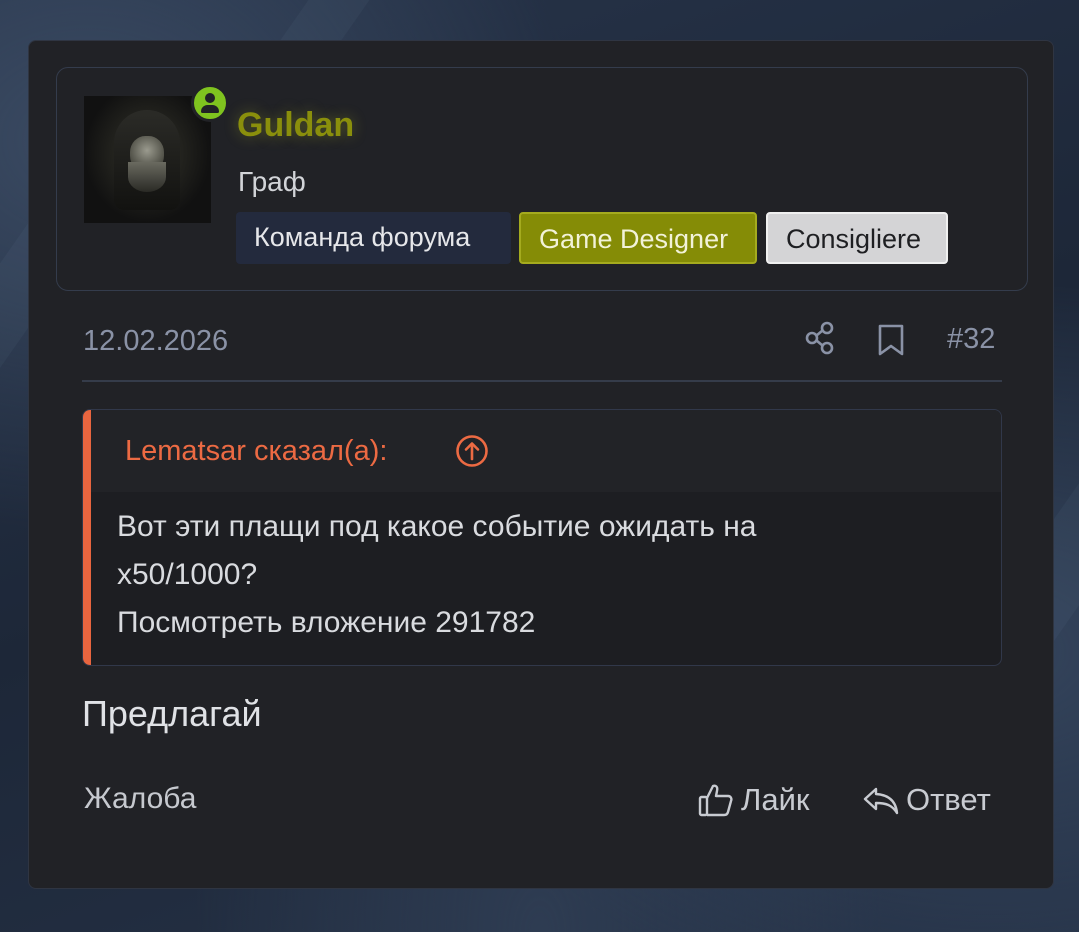  I want to click on badge-consigliere: Consigliere, so click(857, 238).